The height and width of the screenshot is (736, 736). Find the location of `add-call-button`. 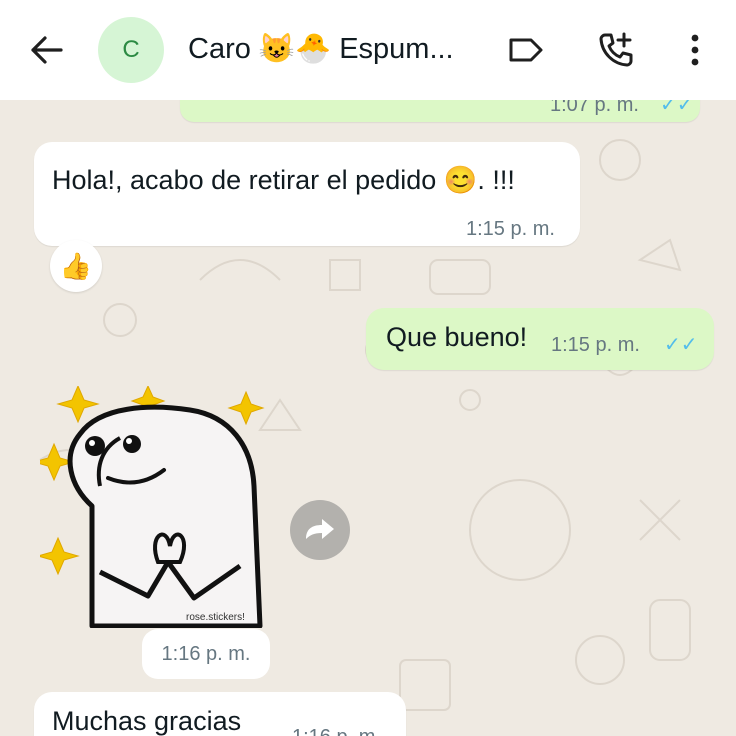

add-call-button is located at coordinates (616, 50).